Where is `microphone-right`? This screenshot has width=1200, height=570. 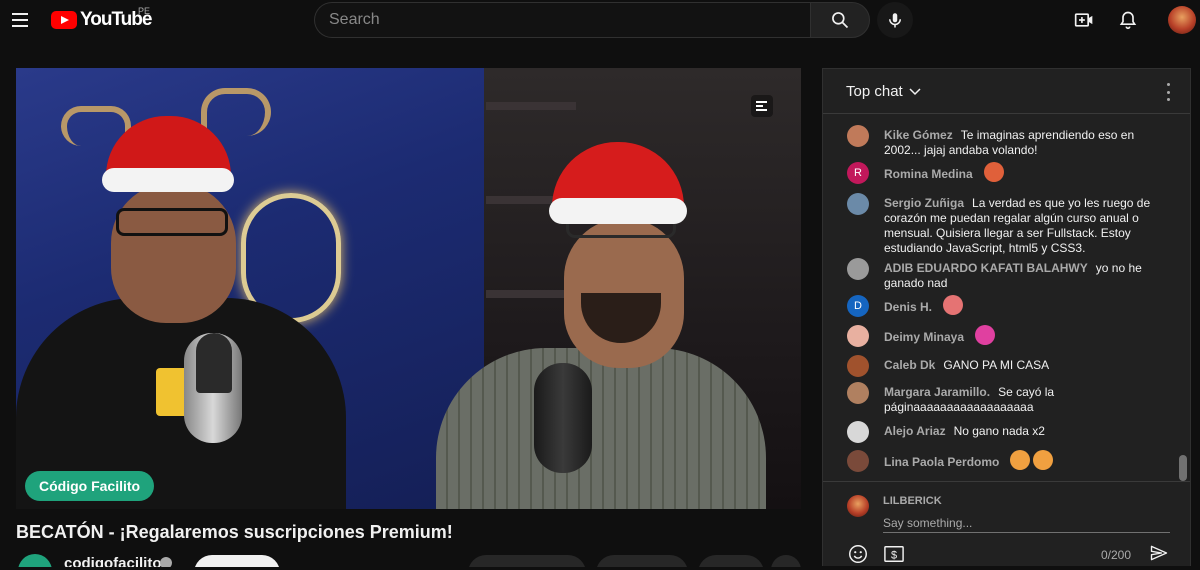 microphone-right is located at coordinates (563, 418).